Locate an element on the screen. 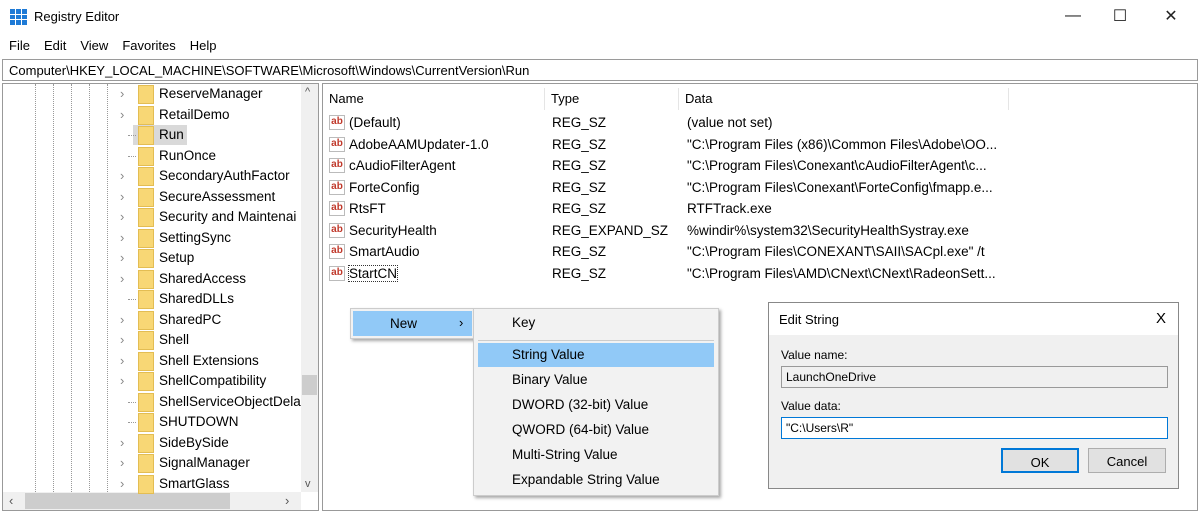  value-name: ForteConfig is located at coordinates (384, 187).